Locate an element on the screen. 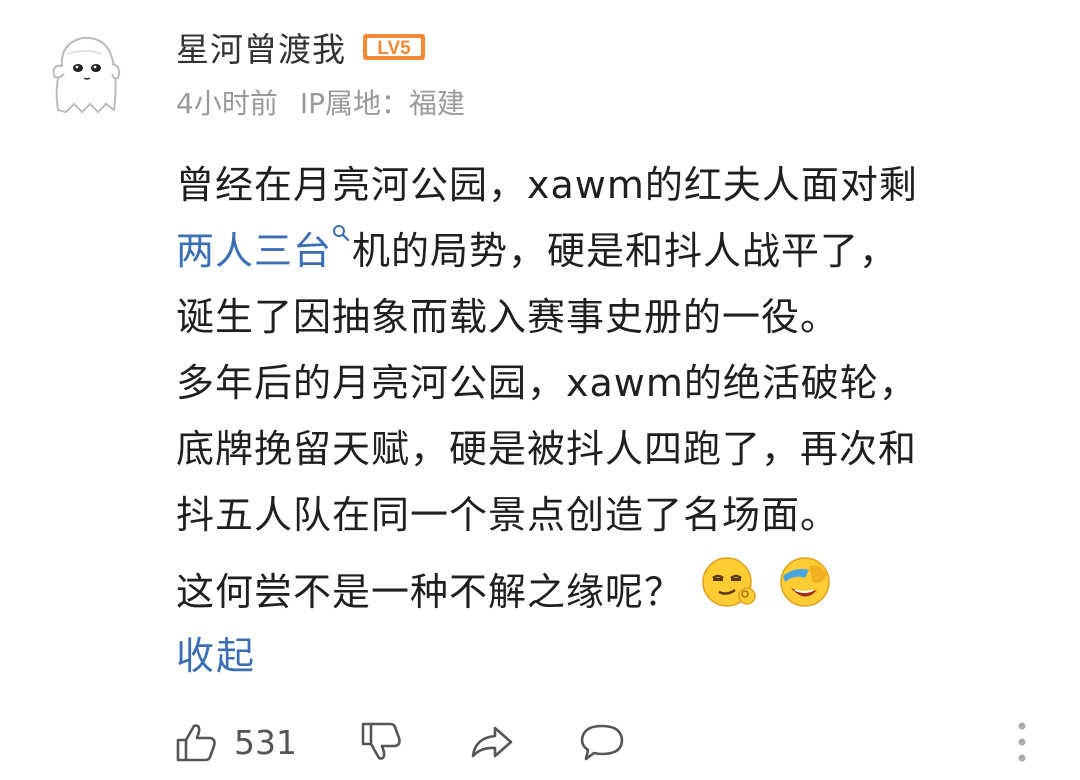 The width and height of the screenshot is (1080, 780). ghost-avatar-icon is located at coordinates (86, 75).